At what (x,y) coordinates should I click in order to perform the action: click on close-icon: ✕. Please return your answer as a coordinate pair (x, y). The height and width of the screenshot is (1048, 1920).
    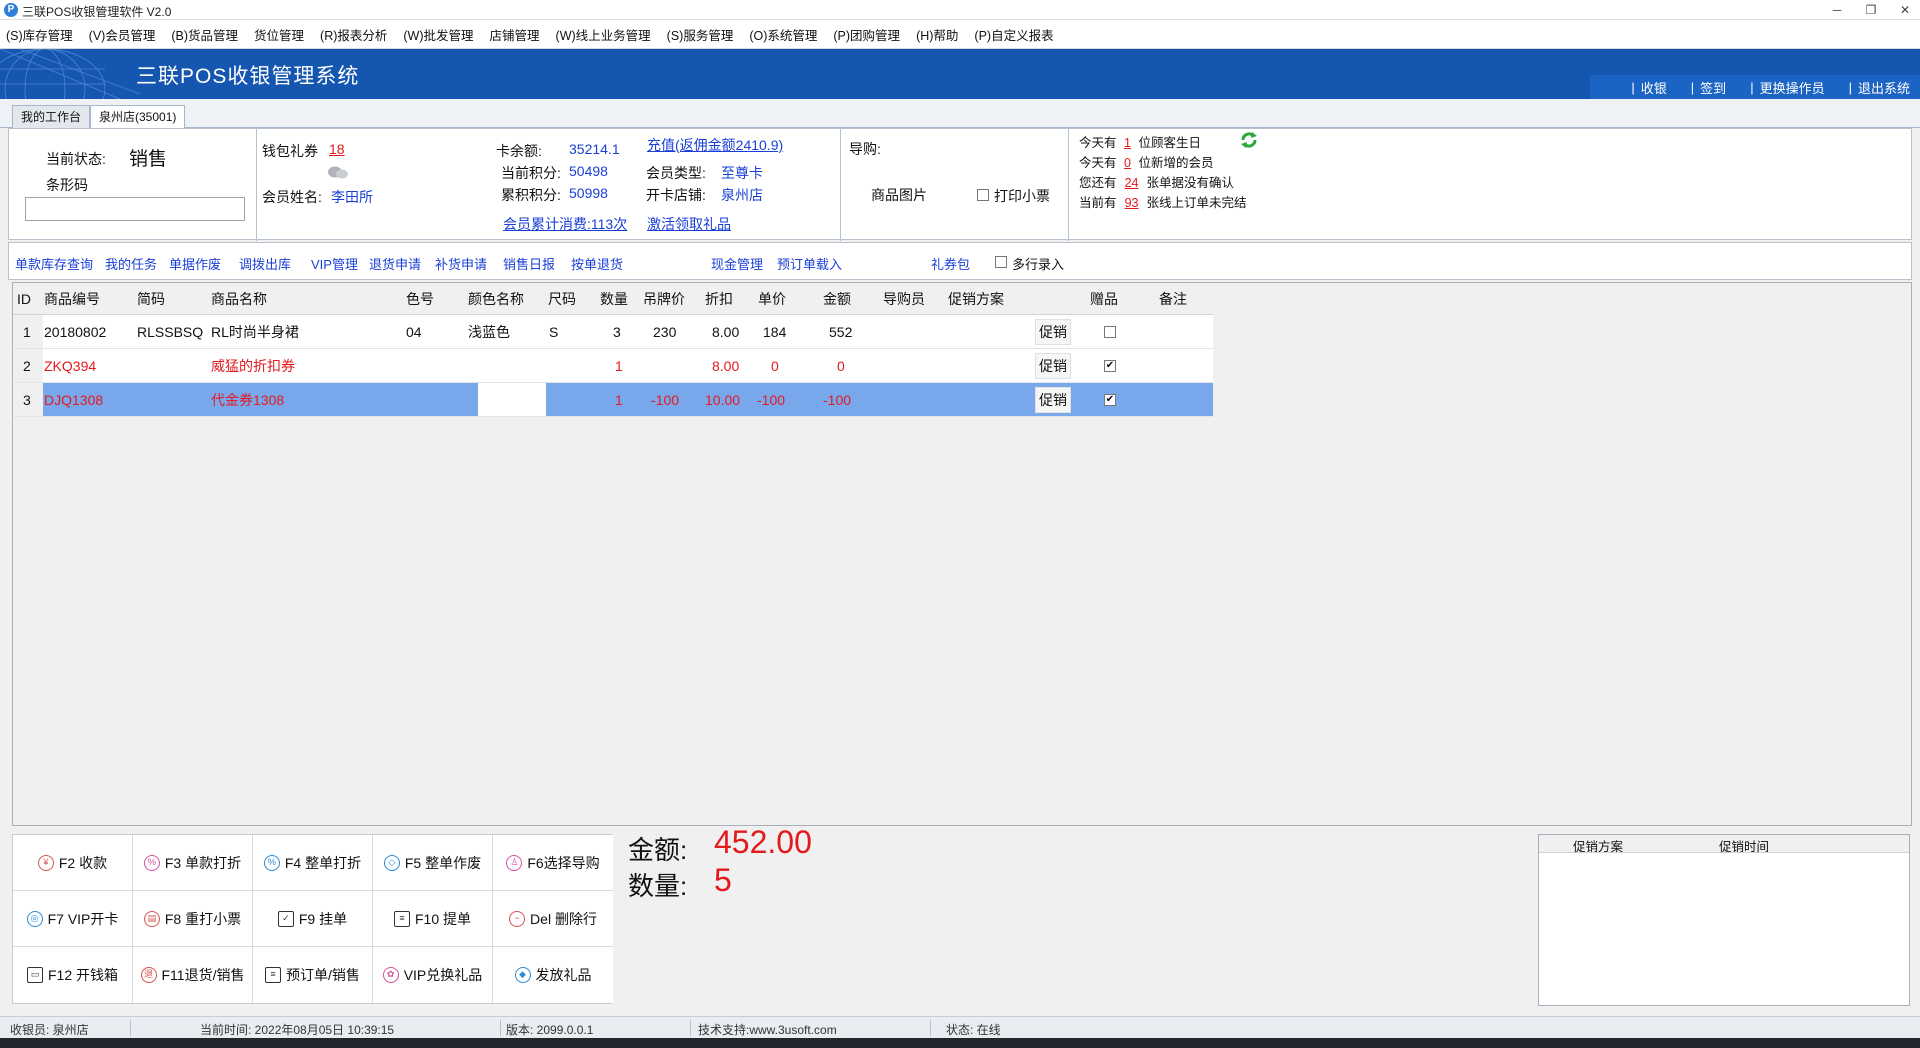
    Looking at the image, I should click on (1905, 10).